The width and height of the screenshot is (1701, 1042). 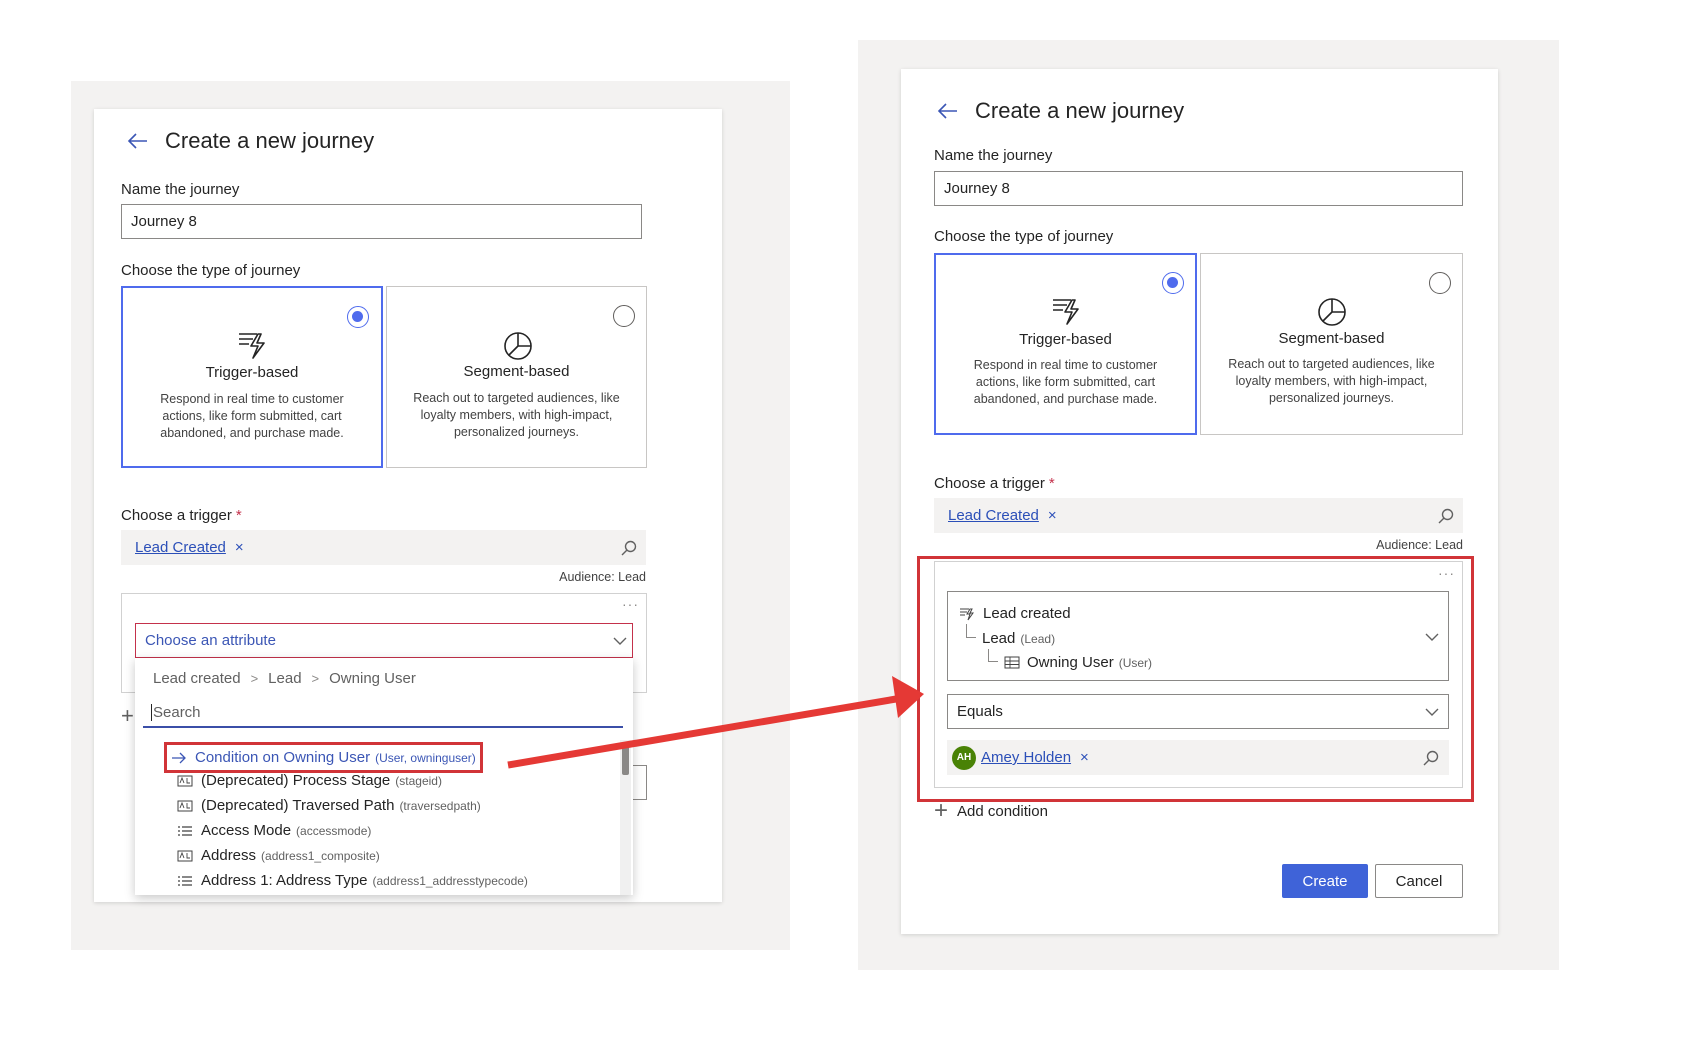 I want to click on create-button: Create, so click(x=1325, y=881).